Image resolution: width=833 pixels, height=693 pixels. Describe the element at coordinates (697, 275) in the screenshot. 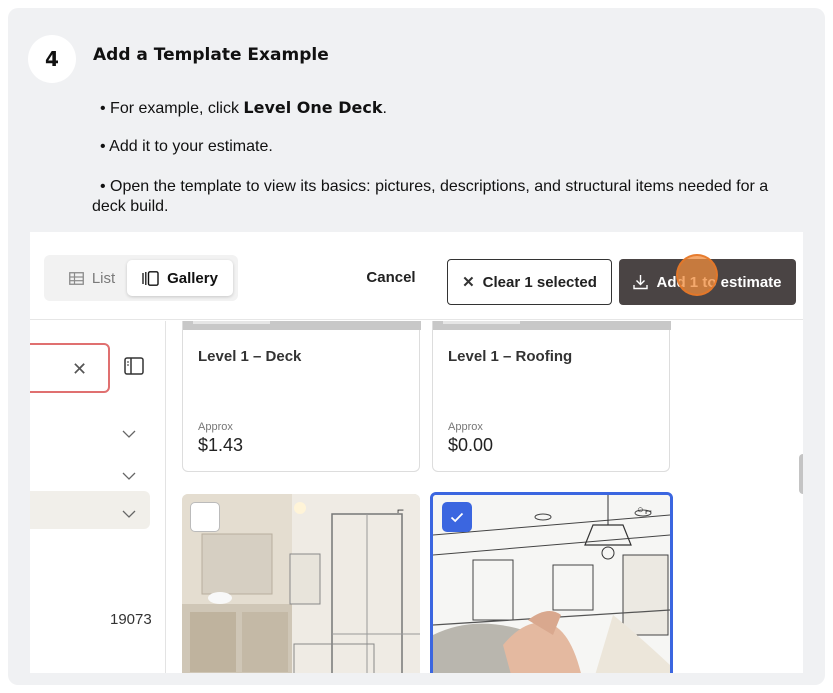

I see `click-indicator` at that location.